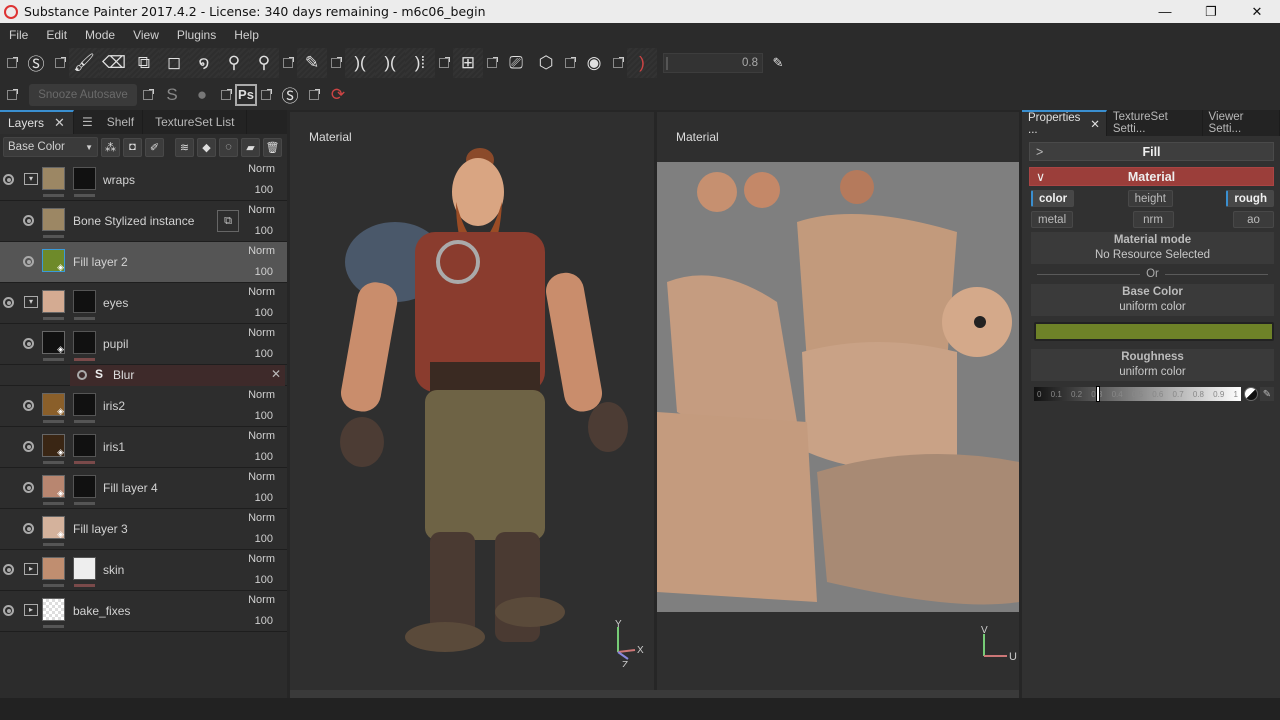 The image size is (1280, 720). Describe the element at coordinates (1152, 248) in the screenshot. I see `material-mode-slot: Material mode No Resource Selected` at that location.